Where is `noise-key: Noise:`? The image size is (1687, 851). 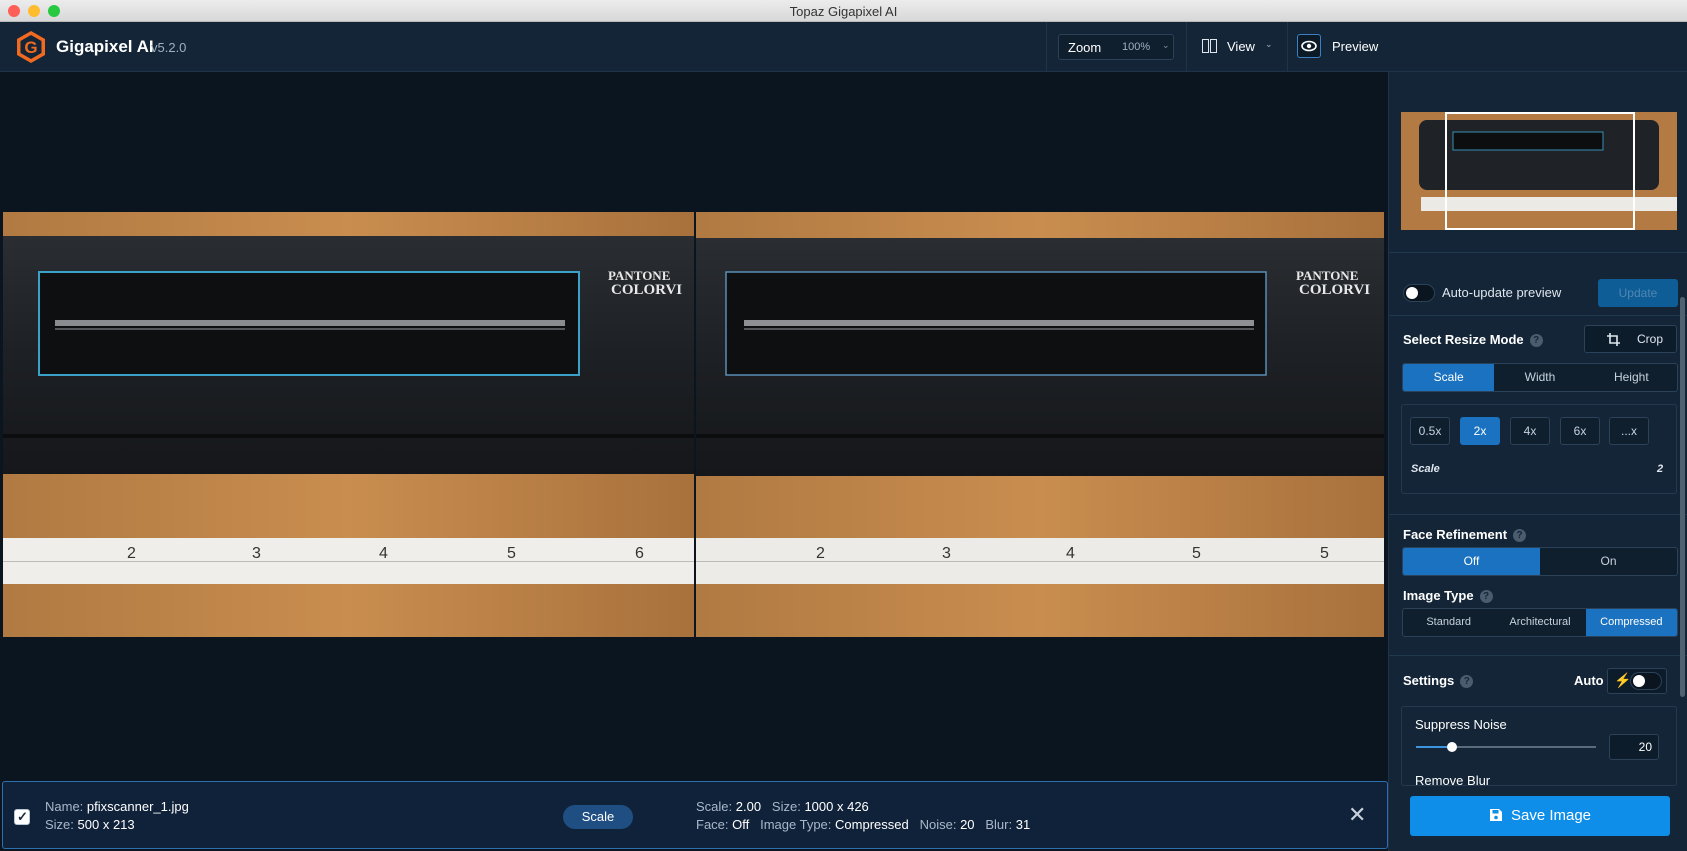
noise-key: Noise: is located at coordinates (938, 824).